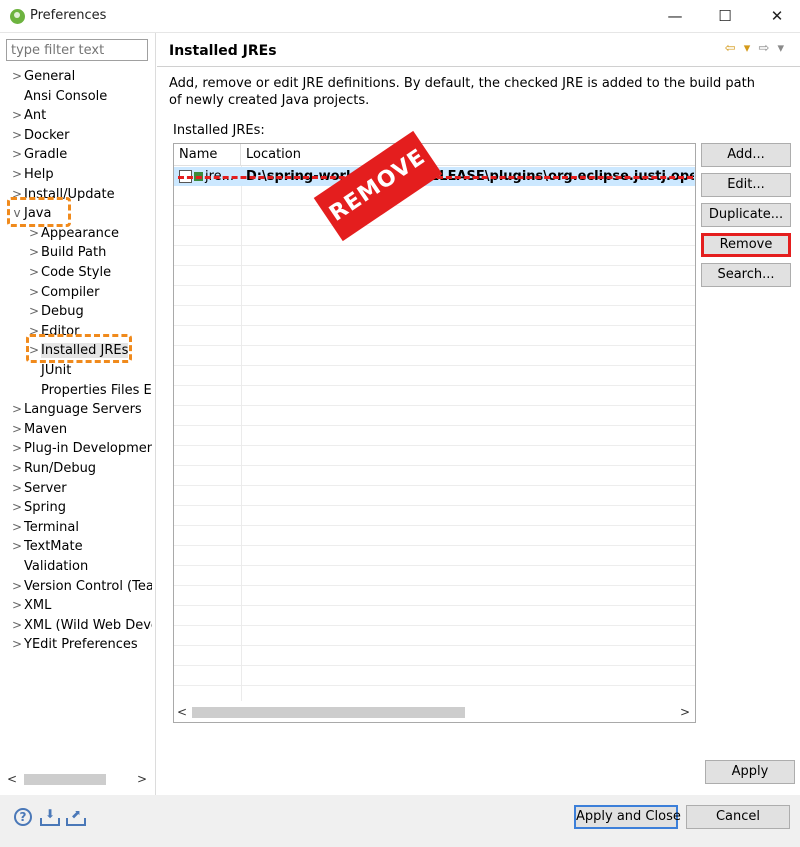 The image size is (800, 847). What do you see at coordinates (46, 429) in the screenshot?
I see `tree-item-label: Maven` at bounding box center [46, 429].